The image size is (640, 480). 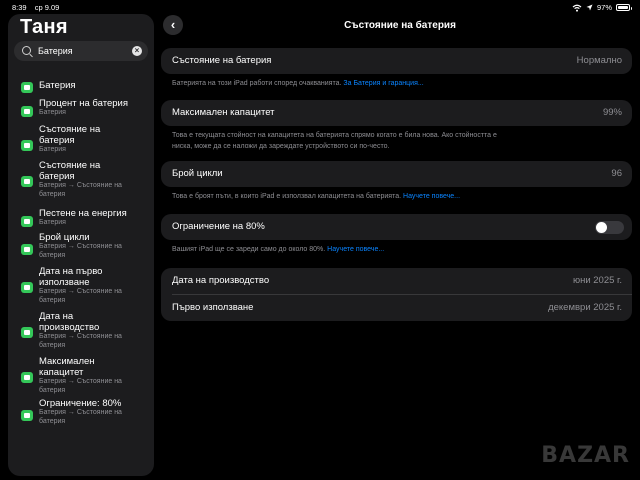 I want to click on battery-health-group: Състояние на батерия Нормално, so click(x=396, y=61).